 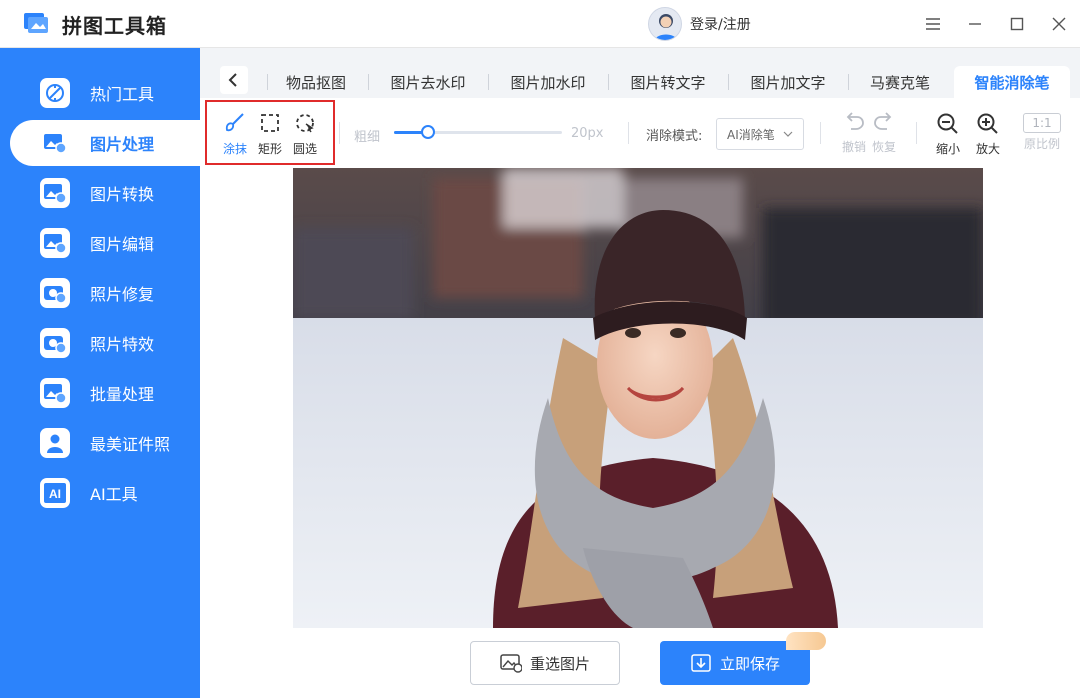 What do you see at coordinates (122, 144) in the screenshot?
I see `sidebar-item-label: 图片处理` at bounding box center [122, 144].